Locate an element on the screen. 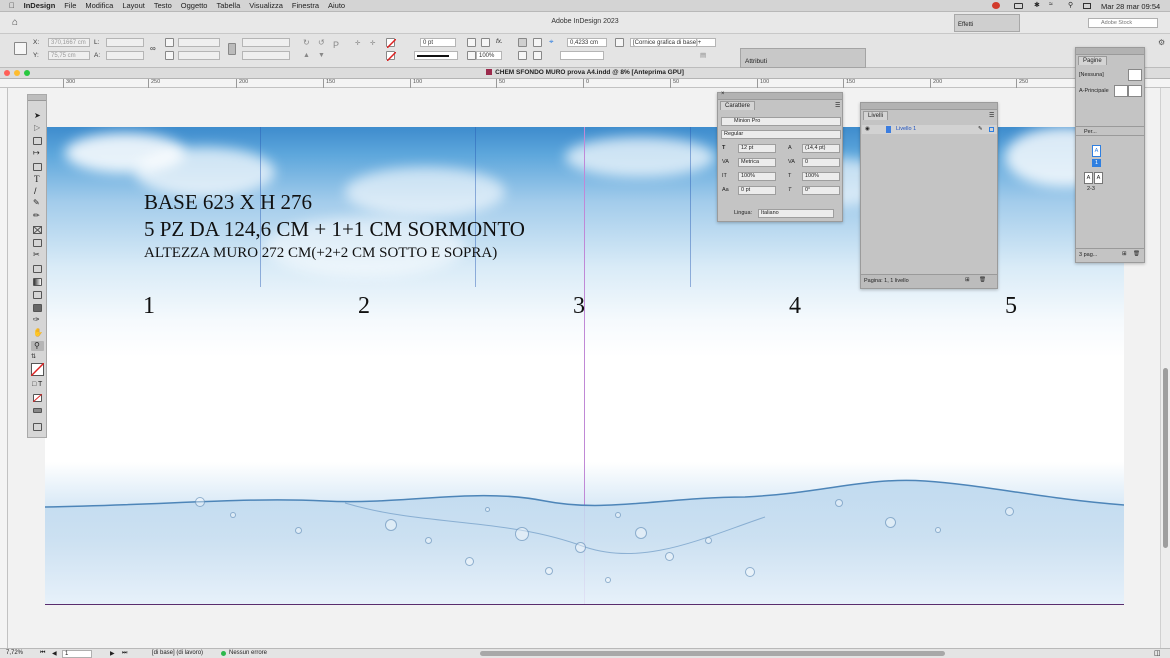  scale-x-field is located at coordinates (199, 42).